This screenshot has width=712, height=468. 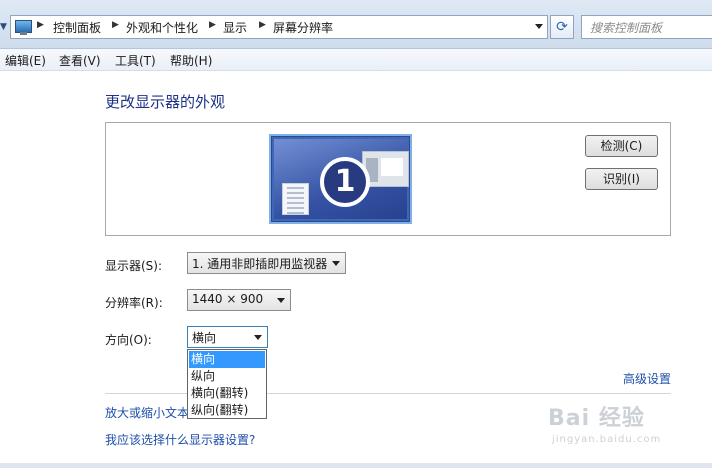 I want to click on text-size-link: 放大或缩小文本, so click(x=147, y=412).